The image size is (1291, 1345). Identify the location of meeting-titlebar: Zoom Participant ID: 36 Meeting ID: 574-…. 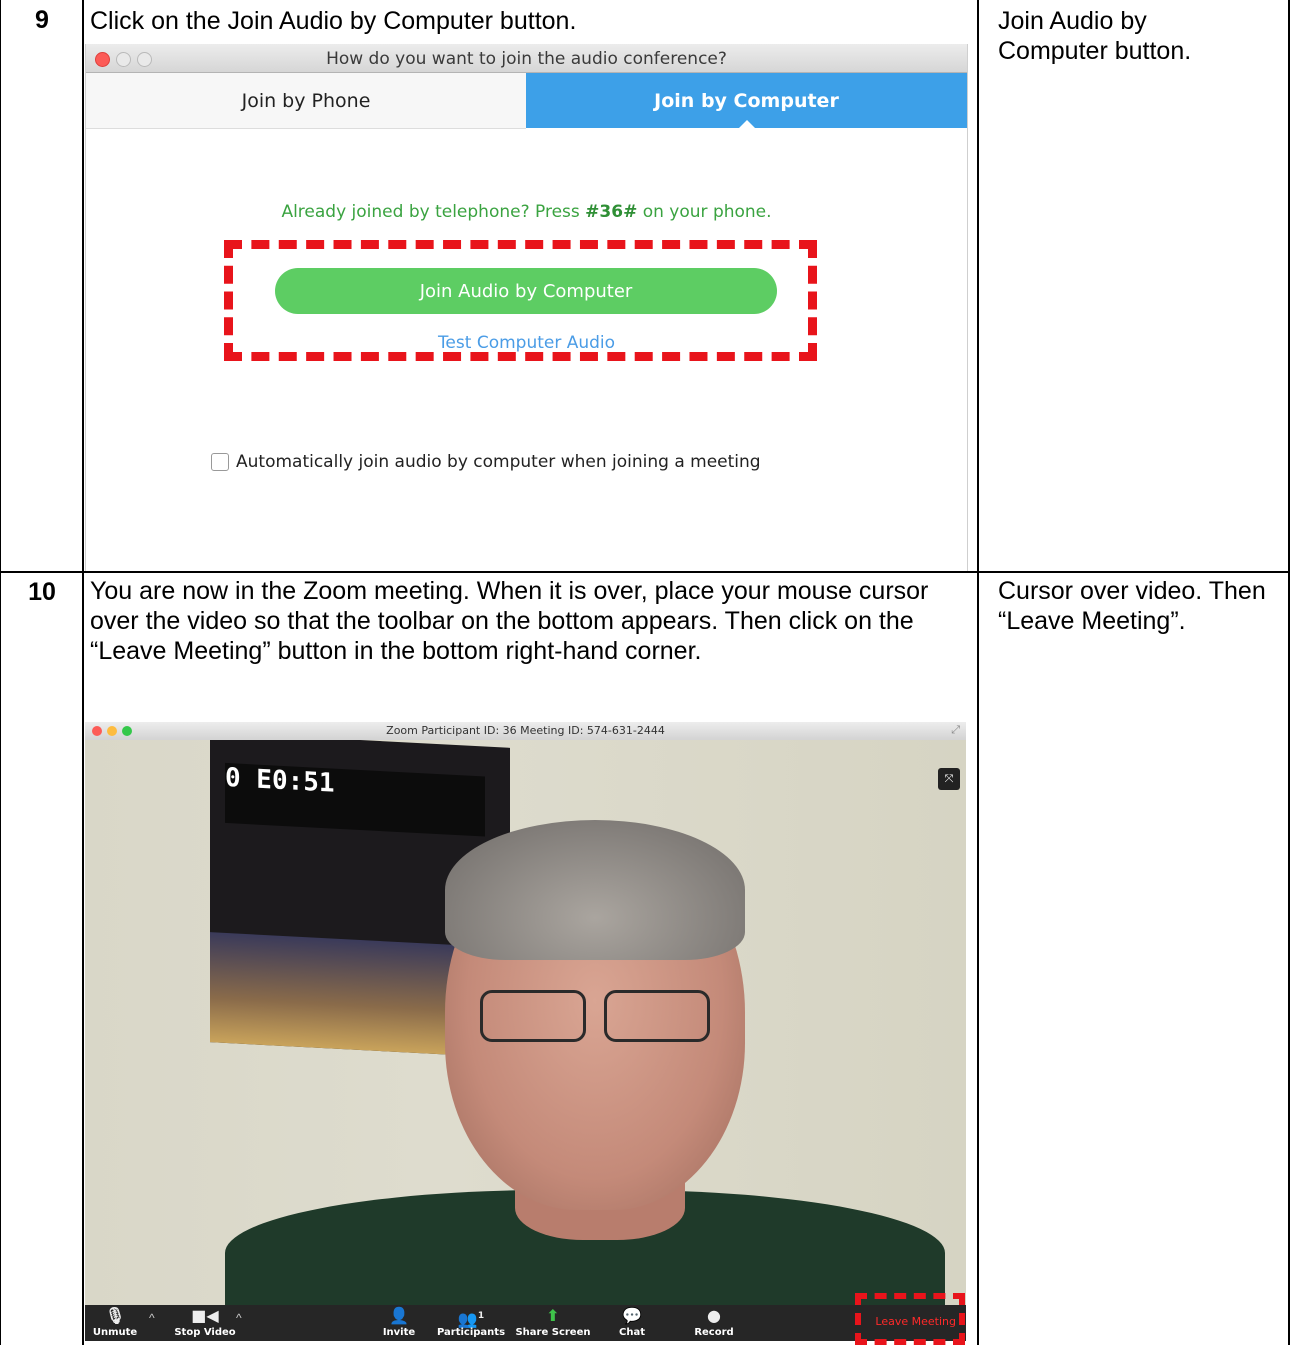
(525, 731).